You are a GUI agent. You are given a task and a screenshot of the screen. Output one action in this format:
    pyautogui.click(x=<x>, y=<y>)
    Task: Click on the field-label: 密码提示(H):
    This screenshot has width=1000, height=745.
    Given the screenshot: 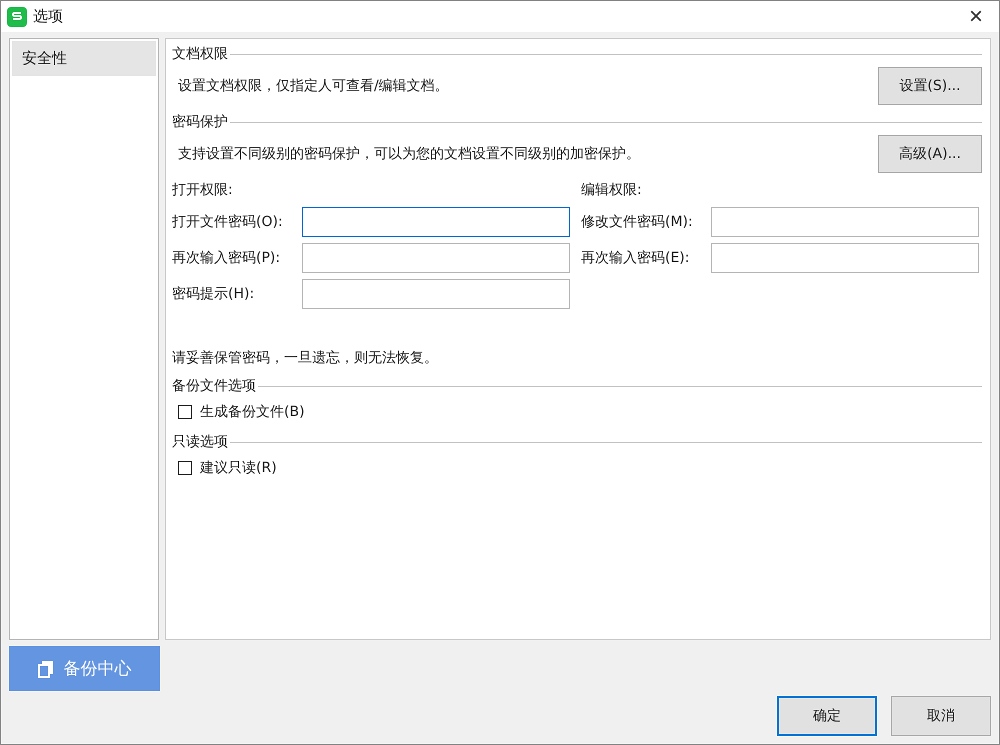 What is the action you would take?
    pyautogui.click(x=214, y=294)
    